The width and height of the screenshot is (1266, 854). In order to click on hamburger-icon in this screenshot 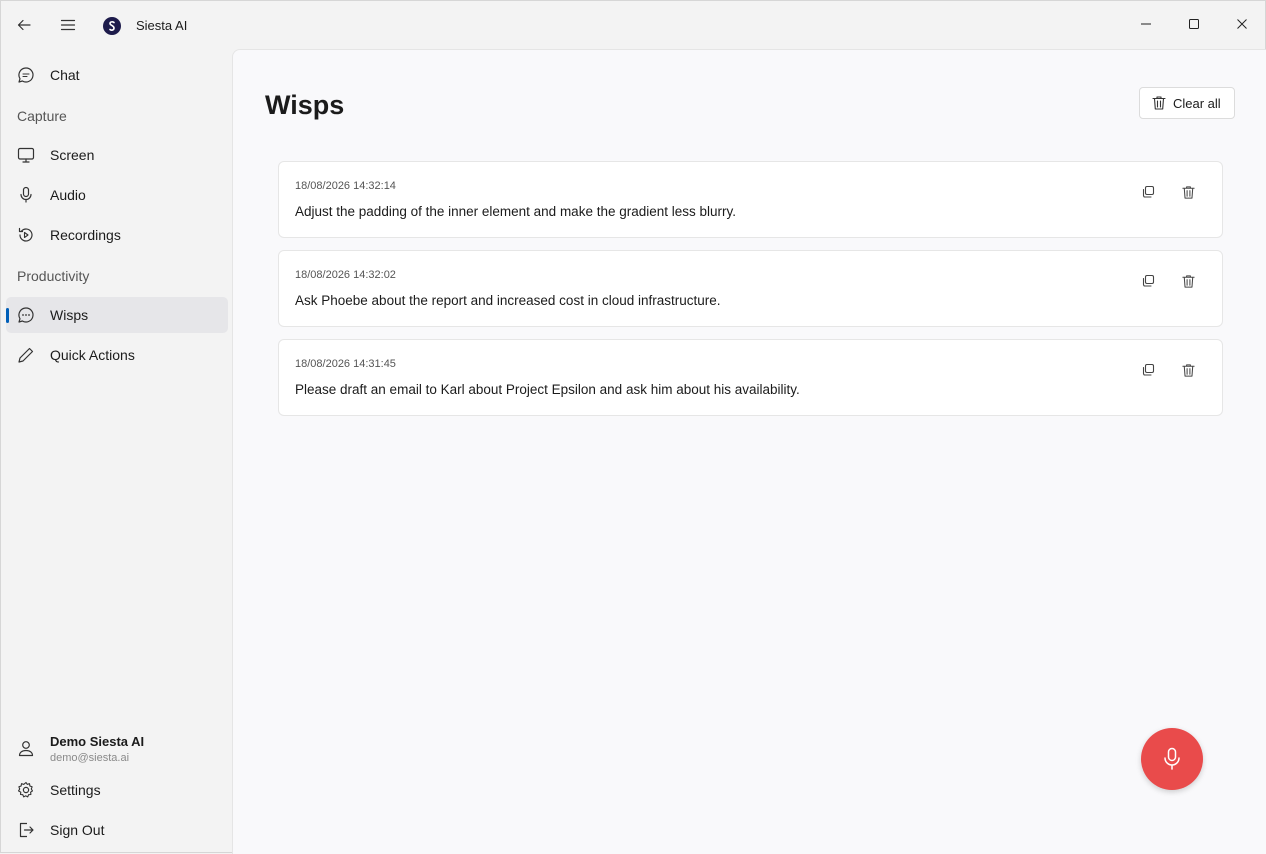, I will do `click(68, 25)`.